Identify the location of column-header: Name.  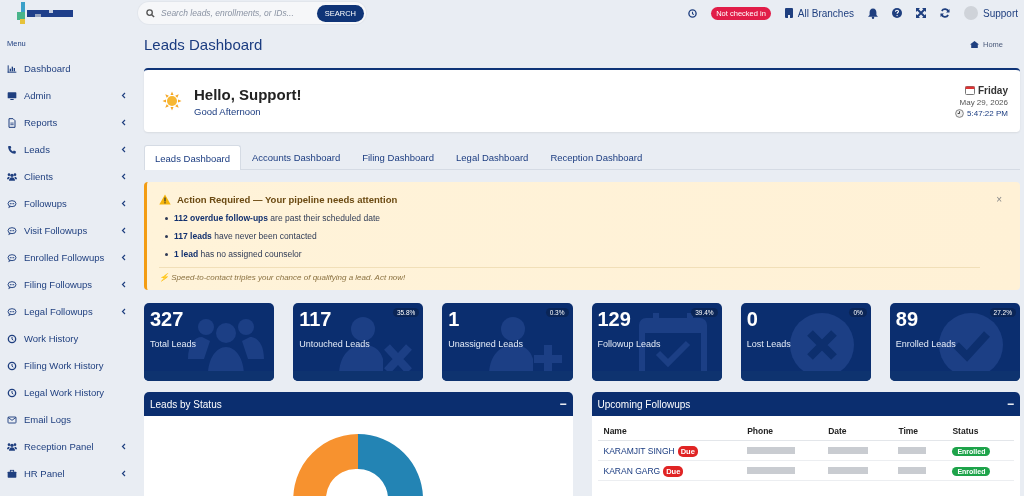
(669, 431).